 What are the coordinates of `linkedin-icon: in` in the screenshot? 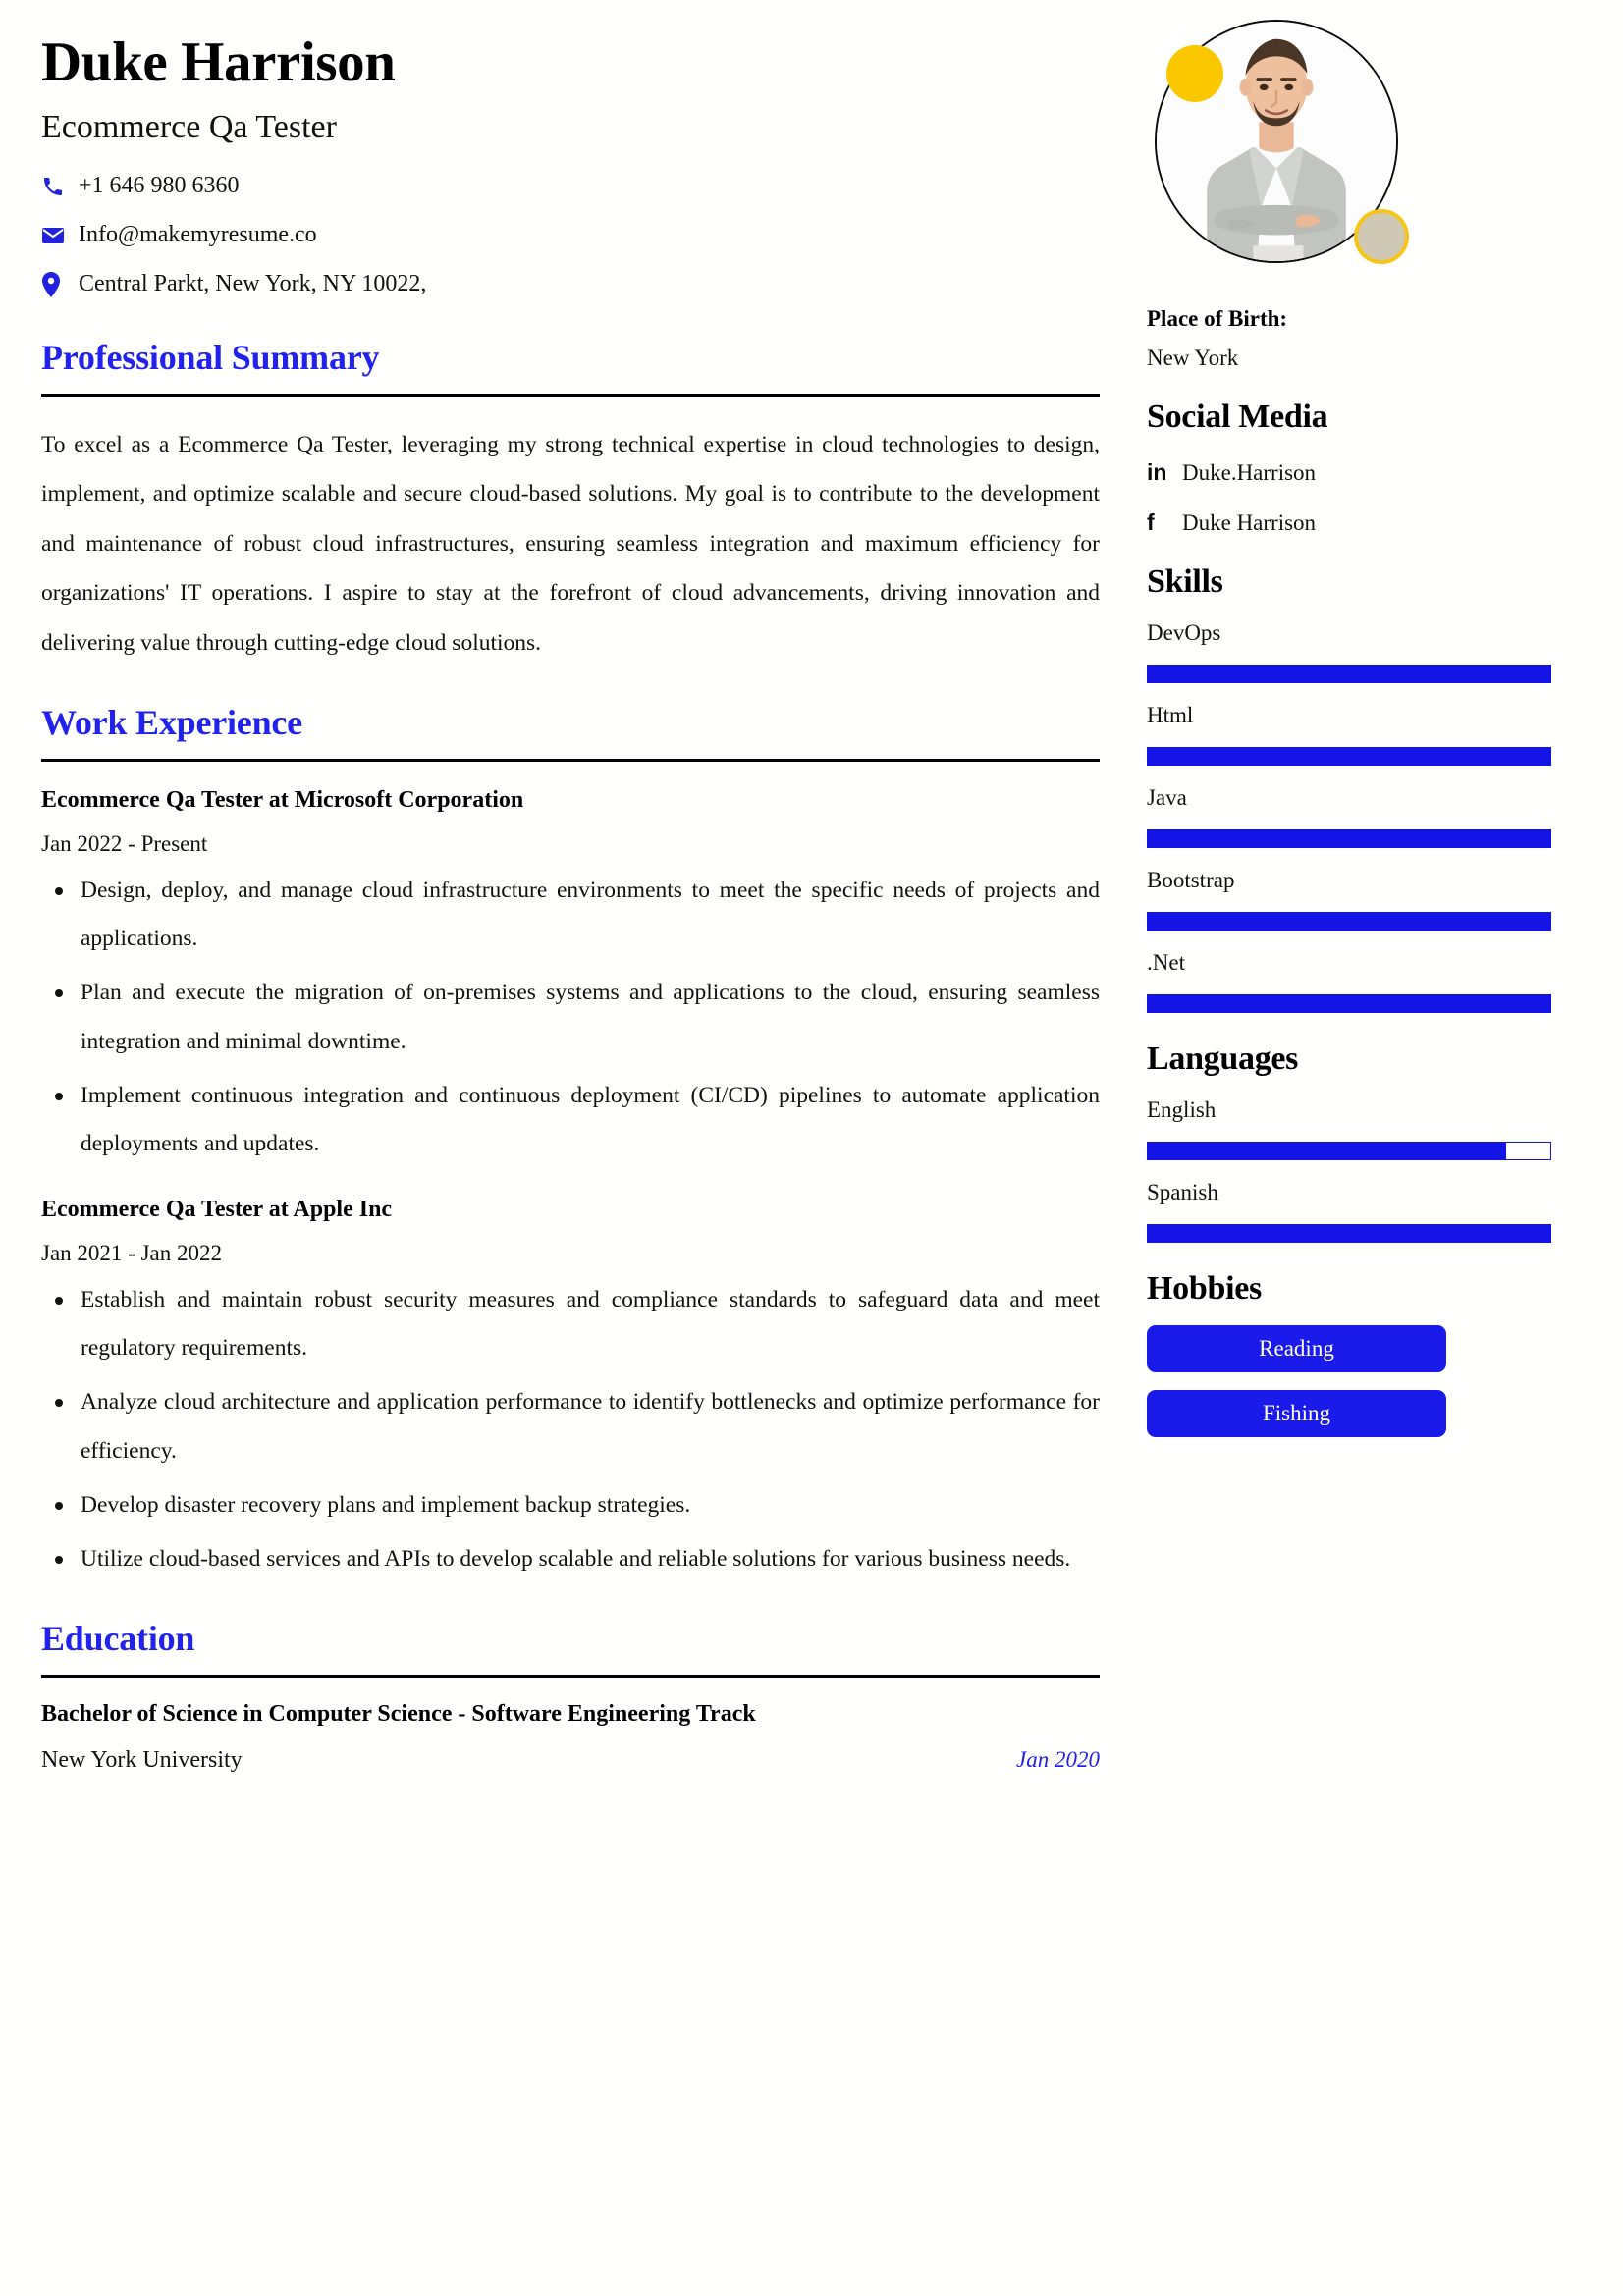 It's located at (1157, 472).